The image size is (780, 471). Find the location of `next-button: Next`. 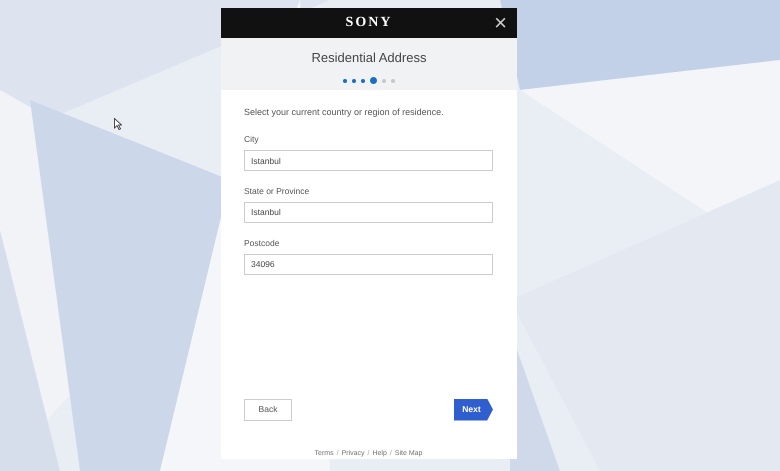

next-button: Next is located at coordinates (473, 409).